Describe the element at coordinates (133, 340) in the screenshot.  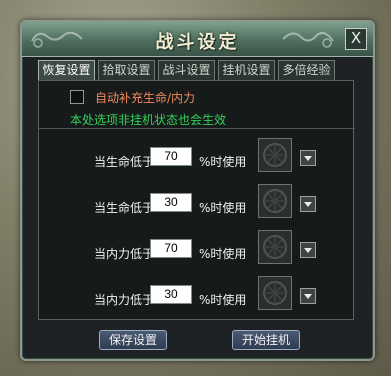
I see `save-settings-button: 保存设置` at that location.